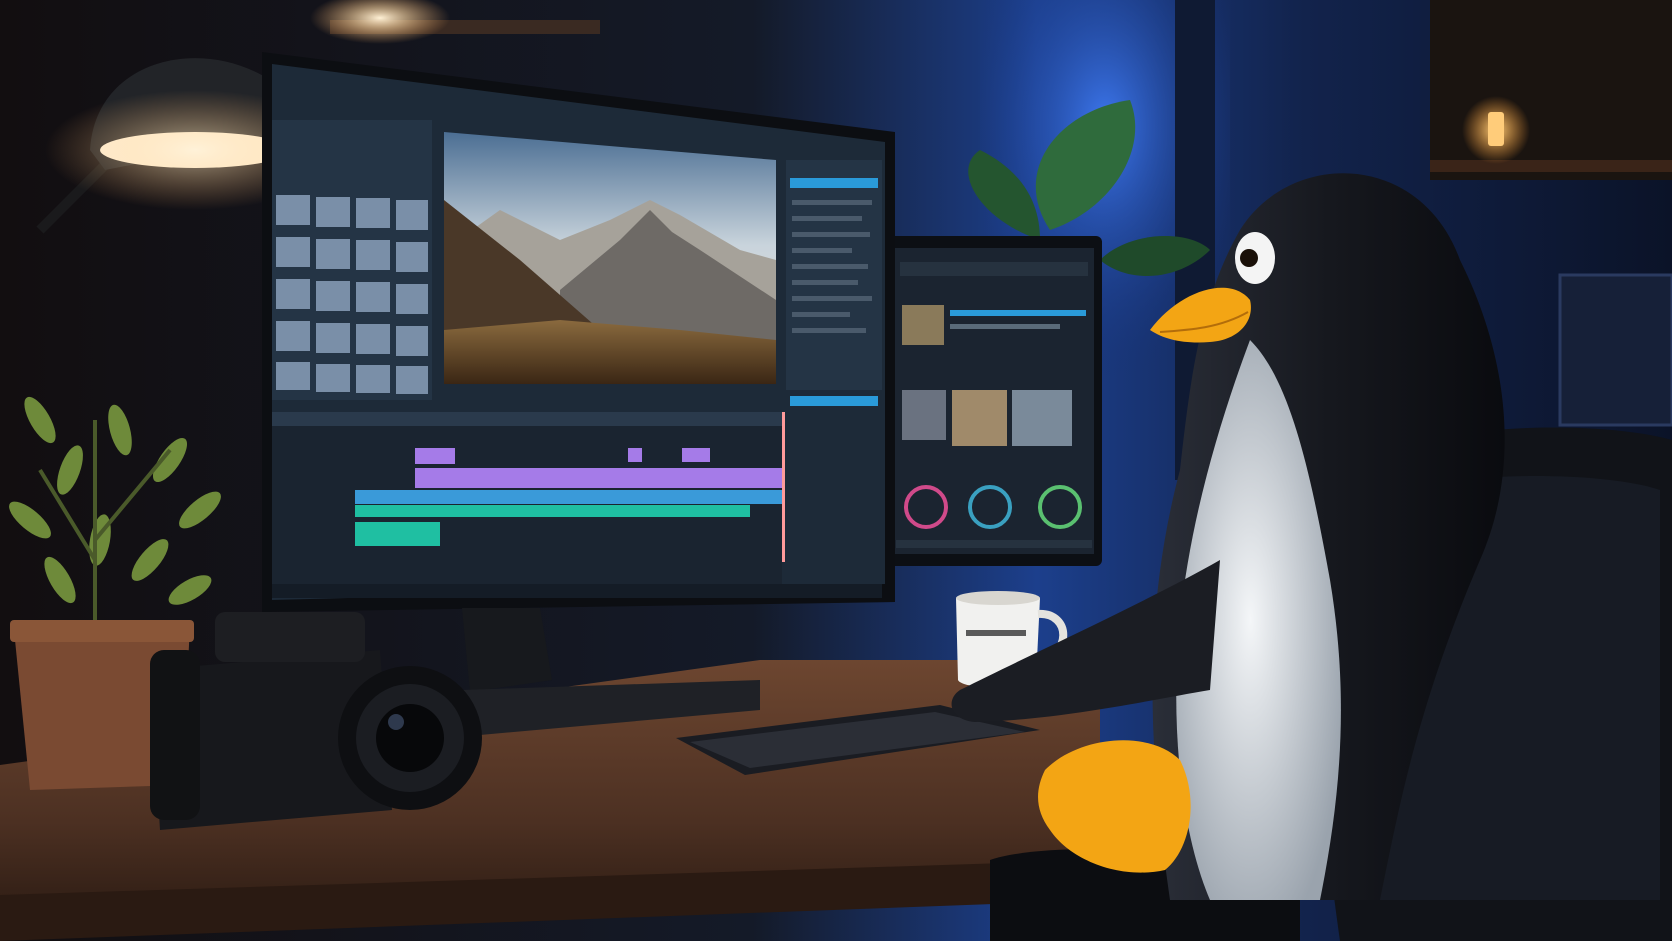 The height and width of the screenshot is (941, 1672). I want to click on penguin-pupil, so click(1249, 258).